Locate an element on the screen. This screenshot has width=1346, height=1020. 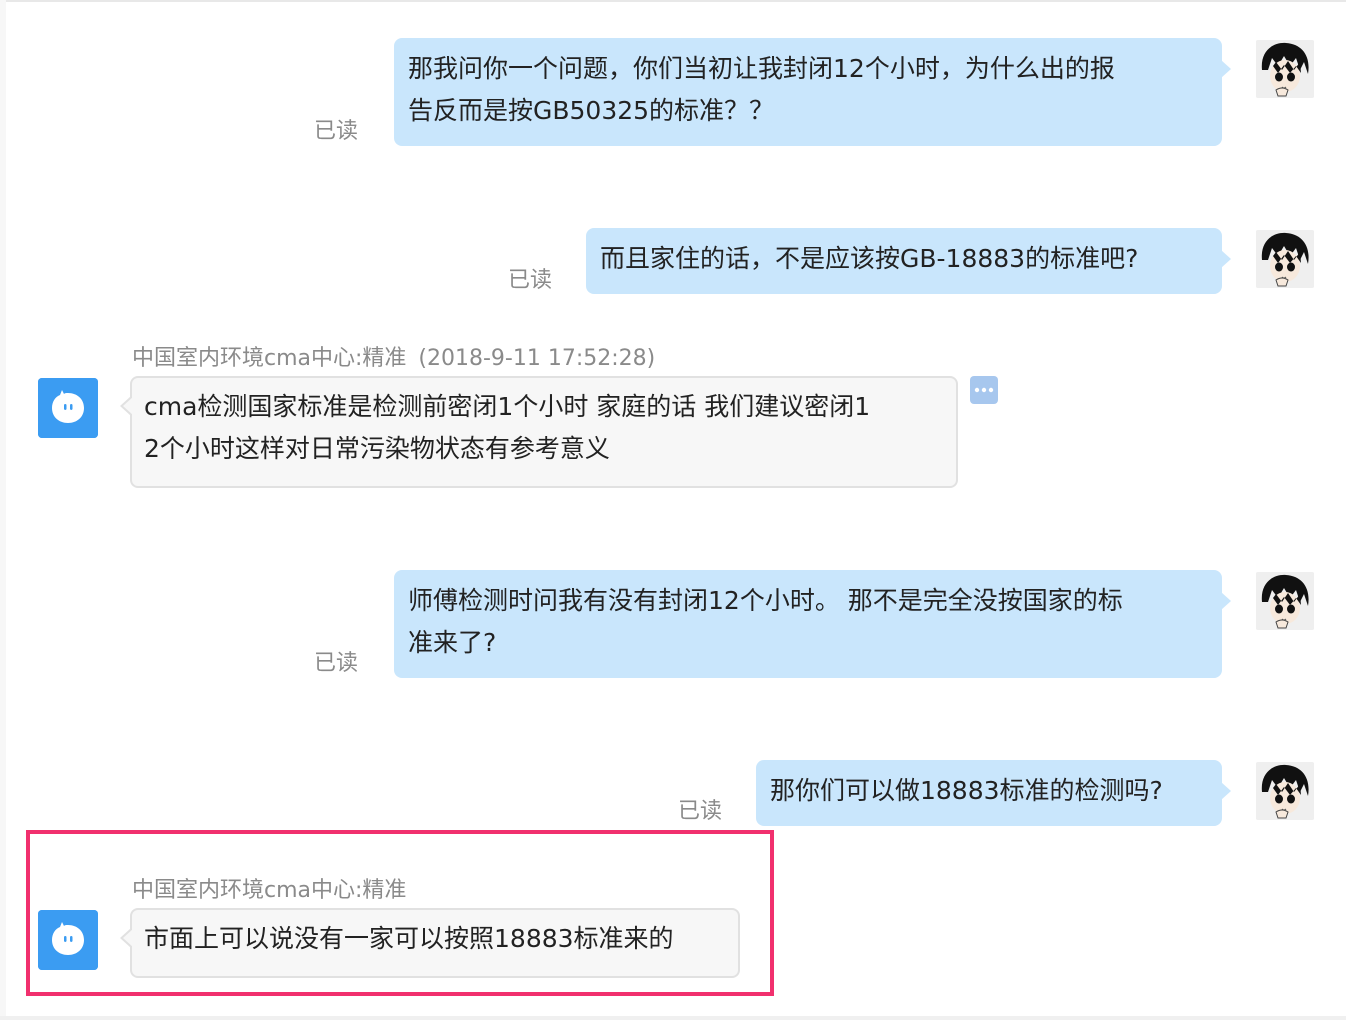
more-options-button is located at coordinates (984, 390).